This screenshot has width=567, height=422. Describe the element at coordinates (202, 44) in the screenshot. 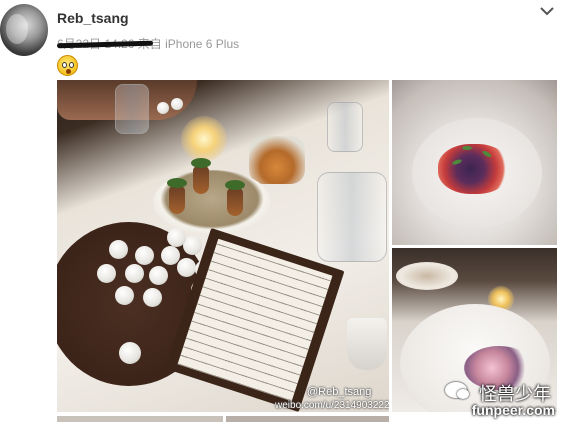

I see `source-device: iPhone 6 Plus` at that location.